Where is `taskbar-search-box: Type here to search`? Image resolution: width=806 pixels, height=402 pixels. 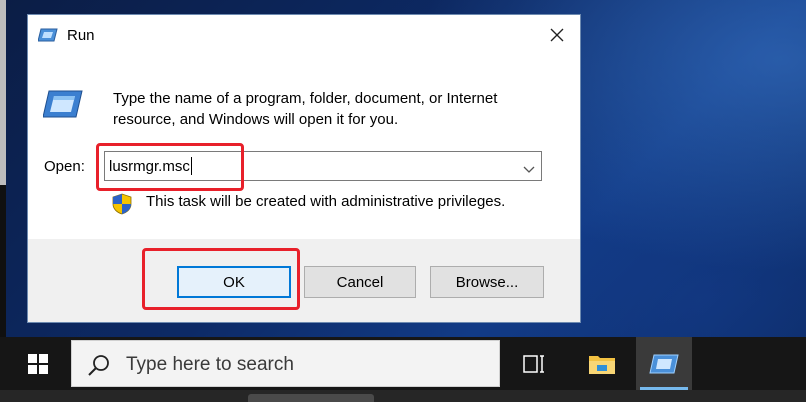 taskbar-search-box: Type here to search is located at coordinates (285, 363).